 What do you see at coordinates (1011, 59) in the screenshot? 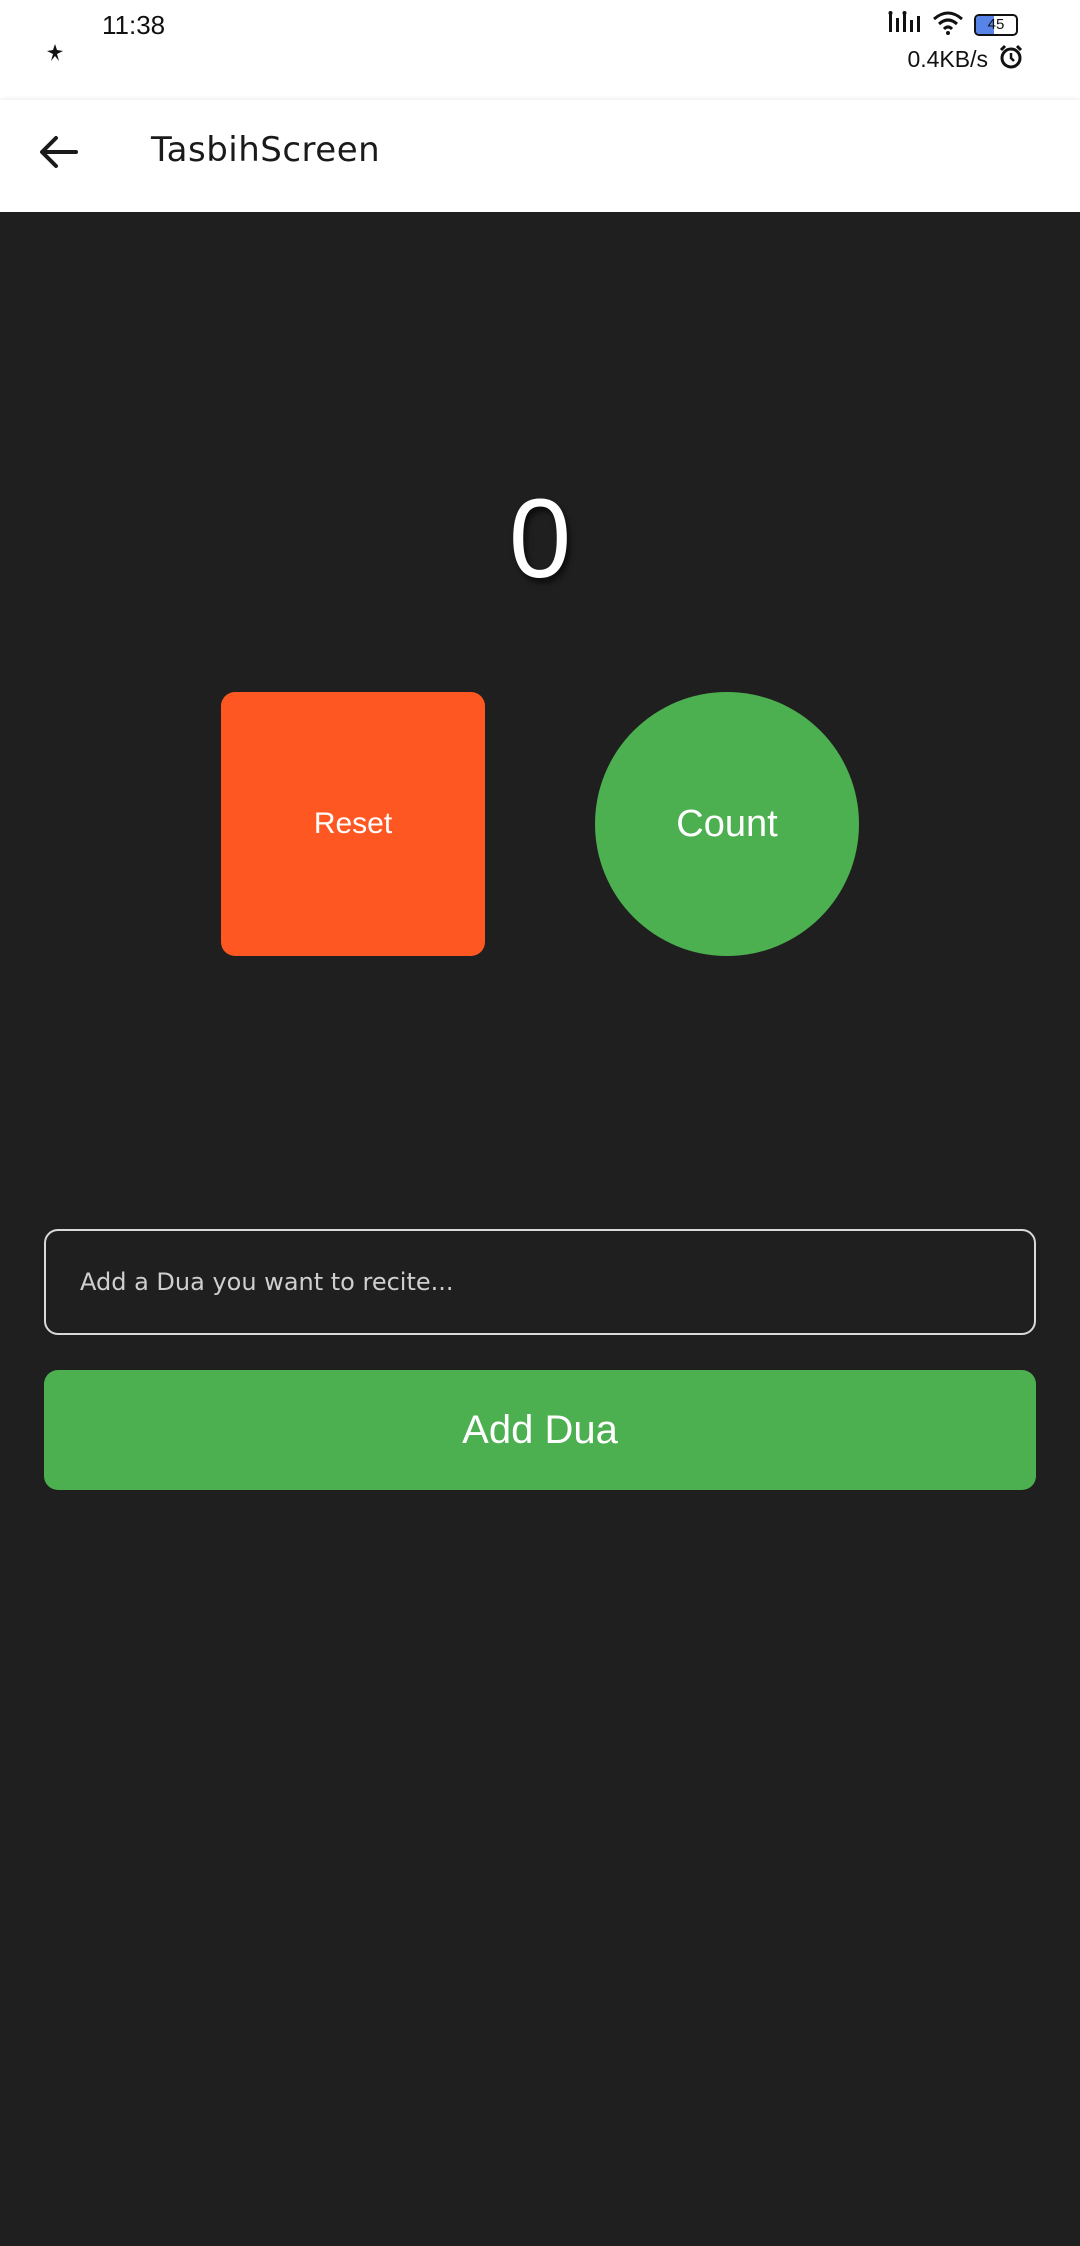
I see `alarm-icon` at bounding box center [1011, 59].